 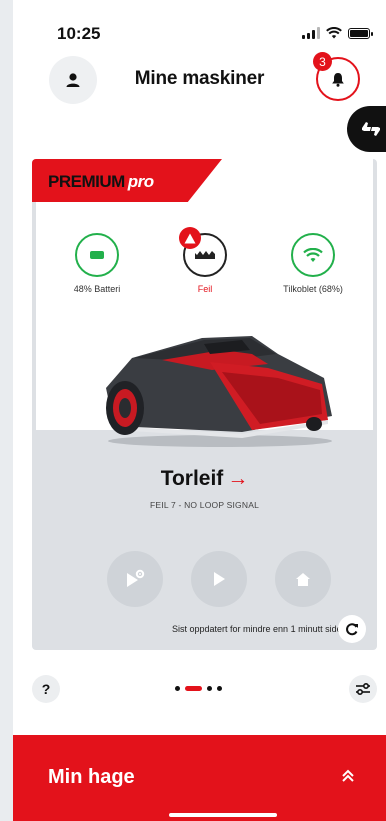 What do you see at coordinates (338, 79) in the screenshot?
I see `bell-icon` at bounding box center [338, 79].